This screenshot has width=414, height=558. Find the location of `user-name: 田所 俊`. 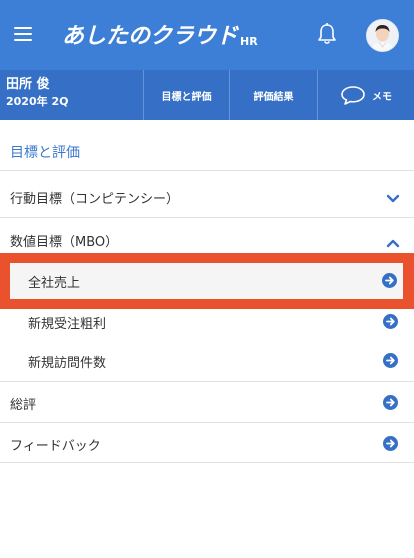

user-name: 田所 俊 is located at coordinates (28, 84).